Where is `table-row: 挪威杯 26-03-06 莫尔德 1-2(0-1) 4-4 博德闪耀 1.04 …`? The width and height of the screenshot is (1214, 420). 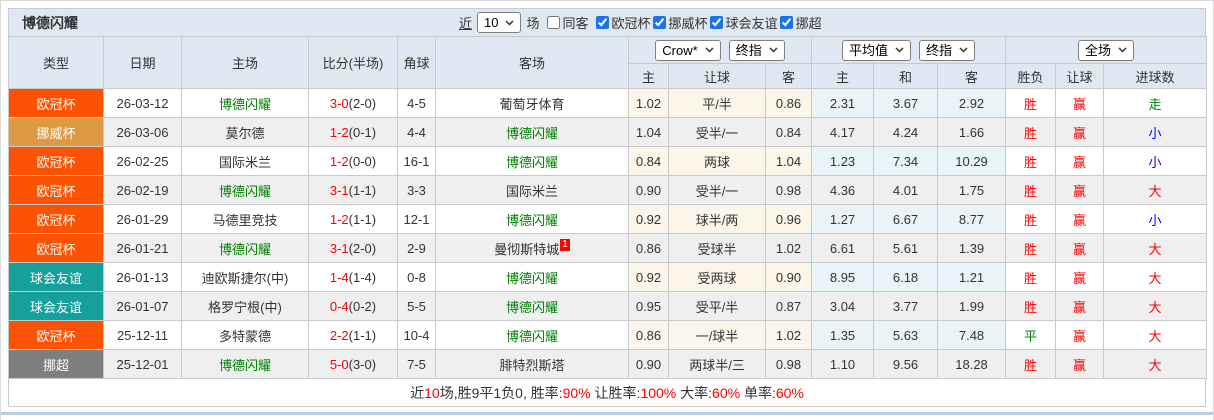
table-row: 挪威杯 26-03-06 莫尔德 1-2(0-1) 4-4 博德闪耀 1.04 … is located at coordinates (608, 132).